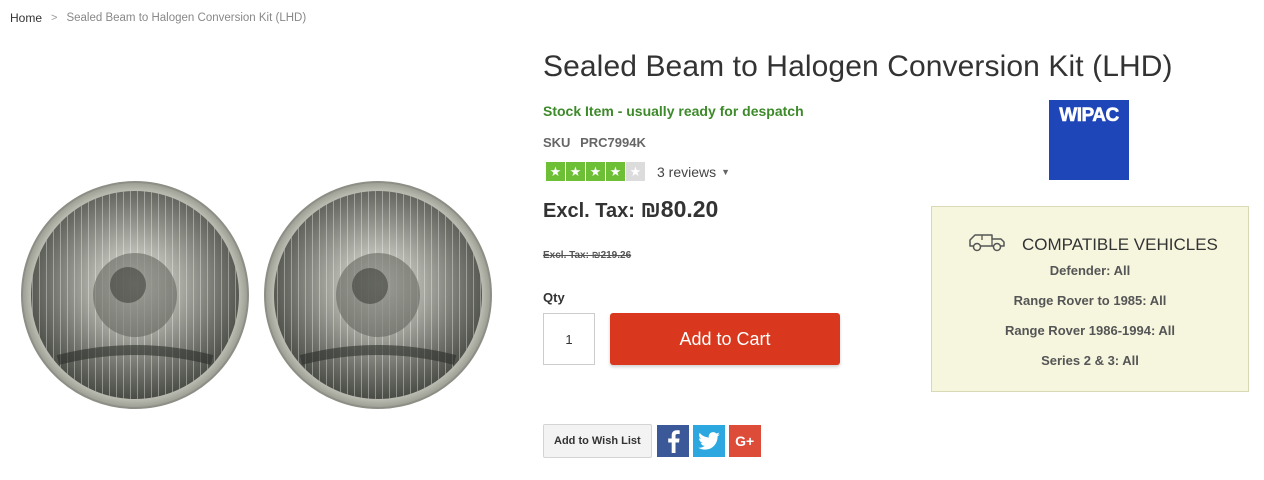 The image size is (1264, 480). Describe the element at coordinates (672, 441) in the screenshot. I see `facebook-icon` at that location.